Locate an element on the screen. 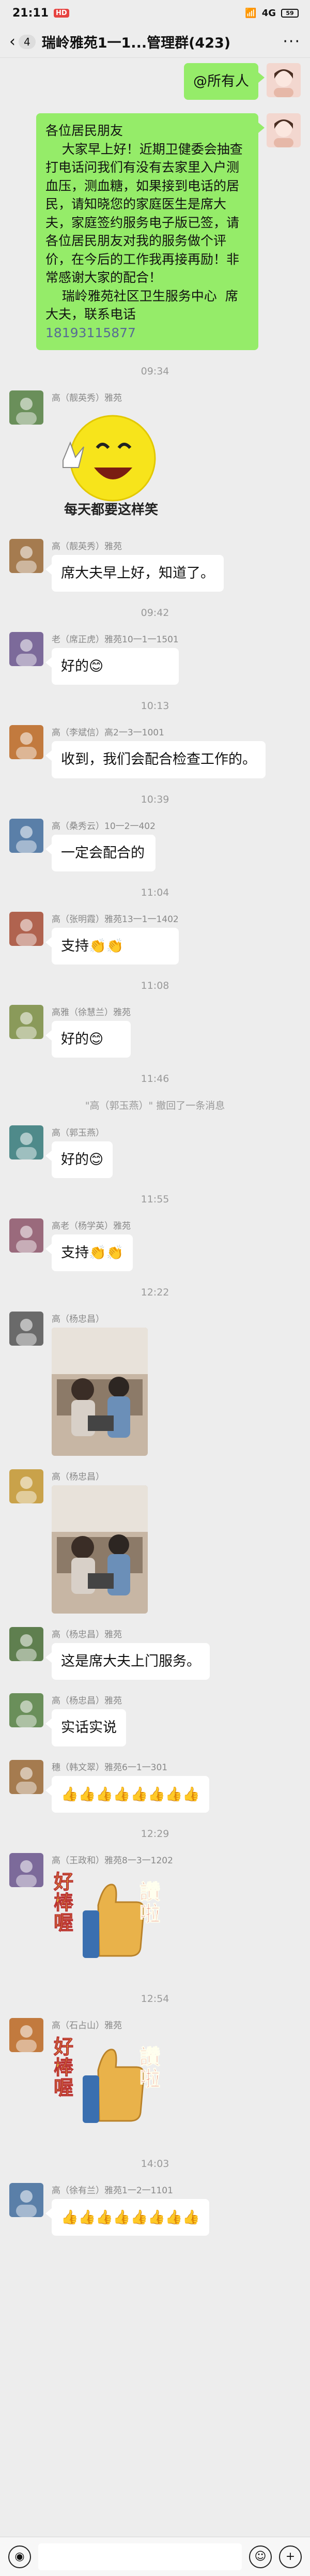 This screenshot has width=310, height=2576. message-bubble: @所有人 is located at coordinates (225, 81).